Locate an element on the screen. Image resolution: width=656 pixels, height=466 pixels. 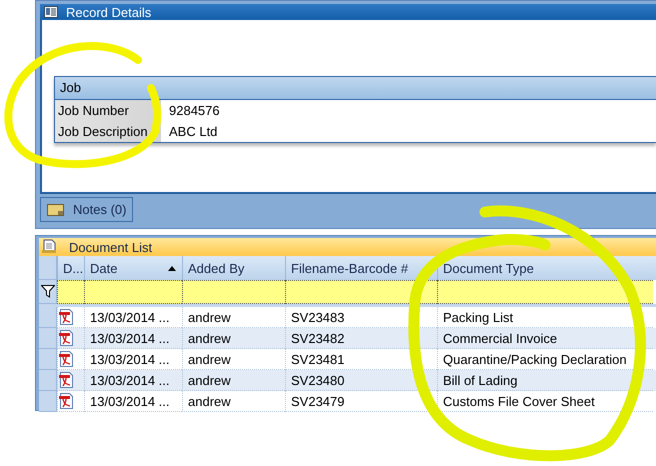
field-label: Job Number is located at coordinates (108, 111).